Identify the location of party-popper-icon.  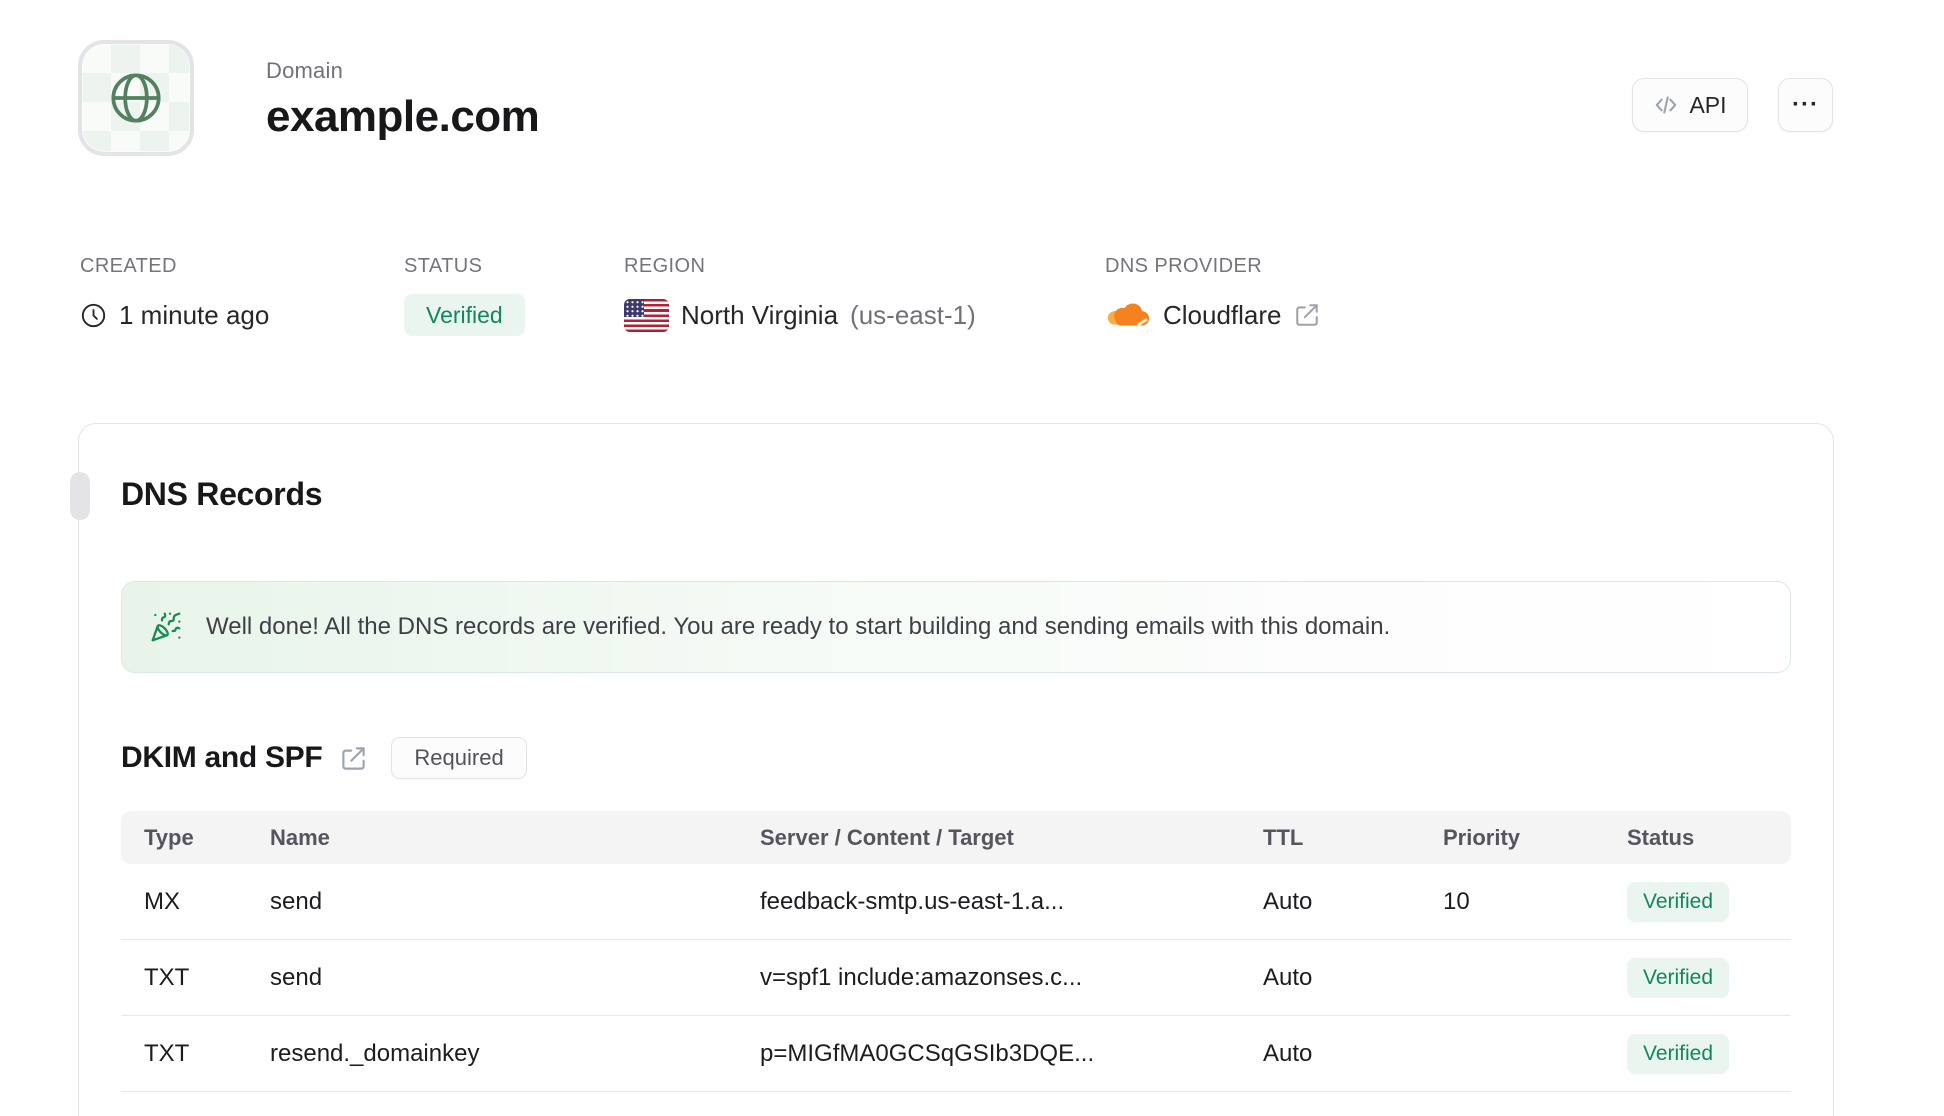
(166, 627).